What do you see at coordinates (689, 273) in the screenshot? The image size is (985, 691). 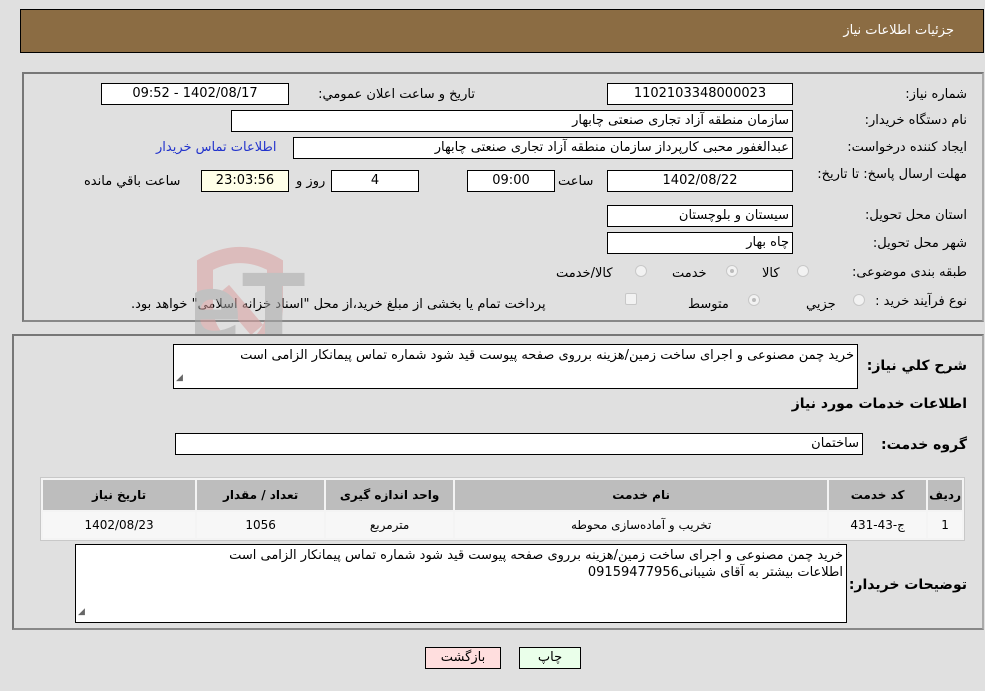 I see `category-option-service: خدمت` at bounding box center [689, 273].